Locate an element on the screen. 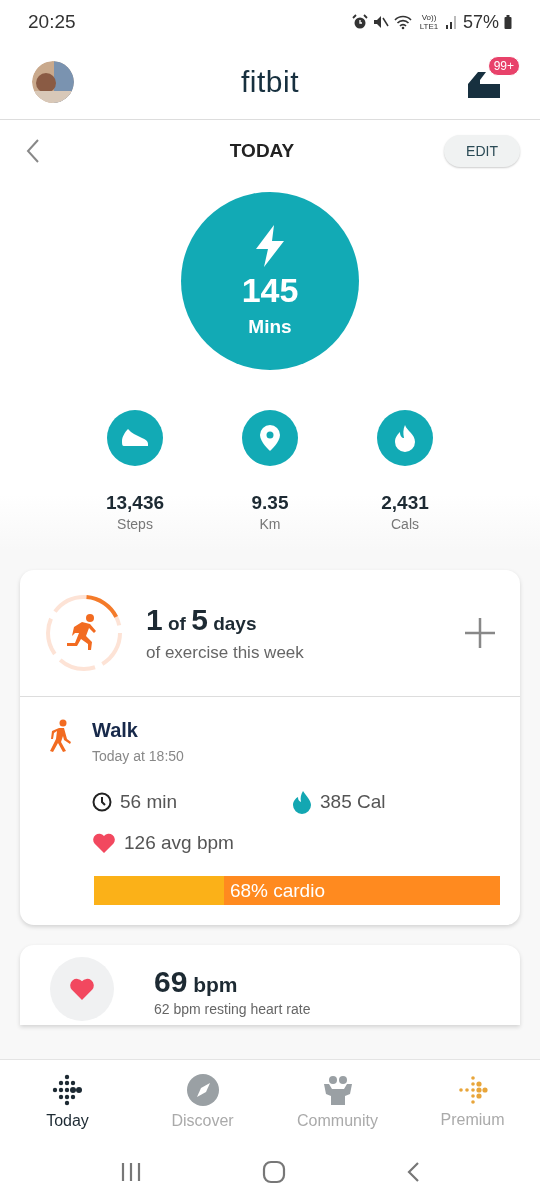 The height and width of the screenshot is (1200, 540). notification-badge: 99+ is located at coordinates (503, 65).